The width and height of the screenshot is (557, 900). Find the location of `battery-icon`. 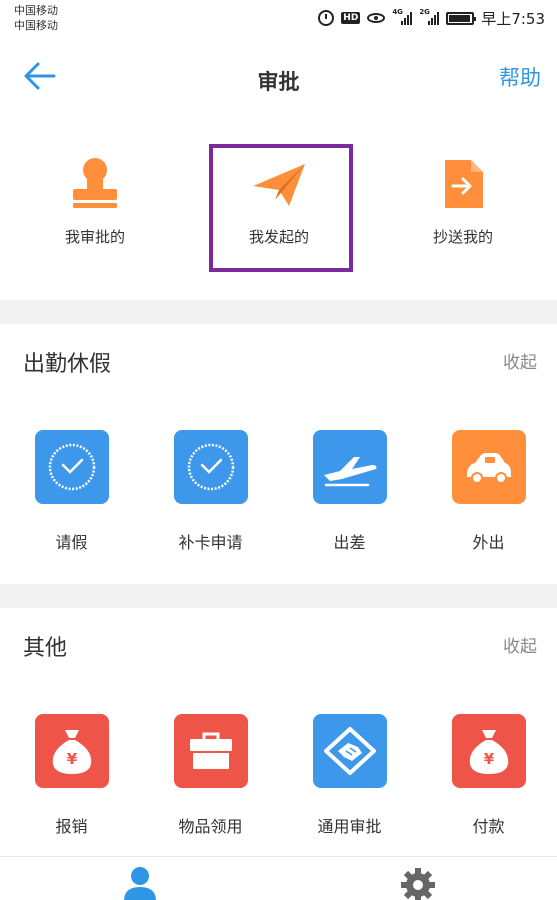

battery-icon is located at coordinates (461, 18).